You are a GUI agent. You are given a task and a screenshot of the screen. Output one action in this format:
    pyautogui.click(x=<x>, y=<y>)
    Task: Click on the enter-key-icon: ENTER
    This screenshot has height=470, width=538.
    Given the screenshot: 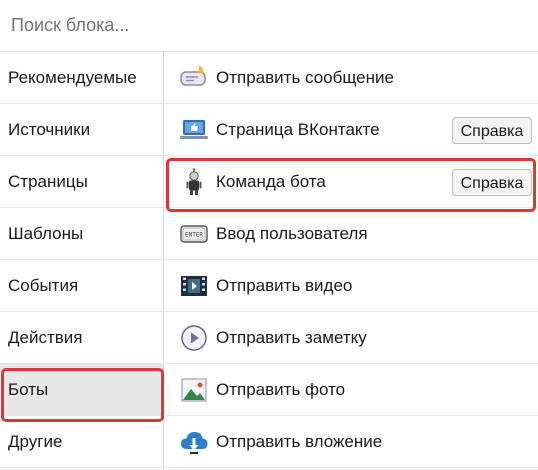 What is the action you would take?
    pyautogui.click(x=194, y=234)
    